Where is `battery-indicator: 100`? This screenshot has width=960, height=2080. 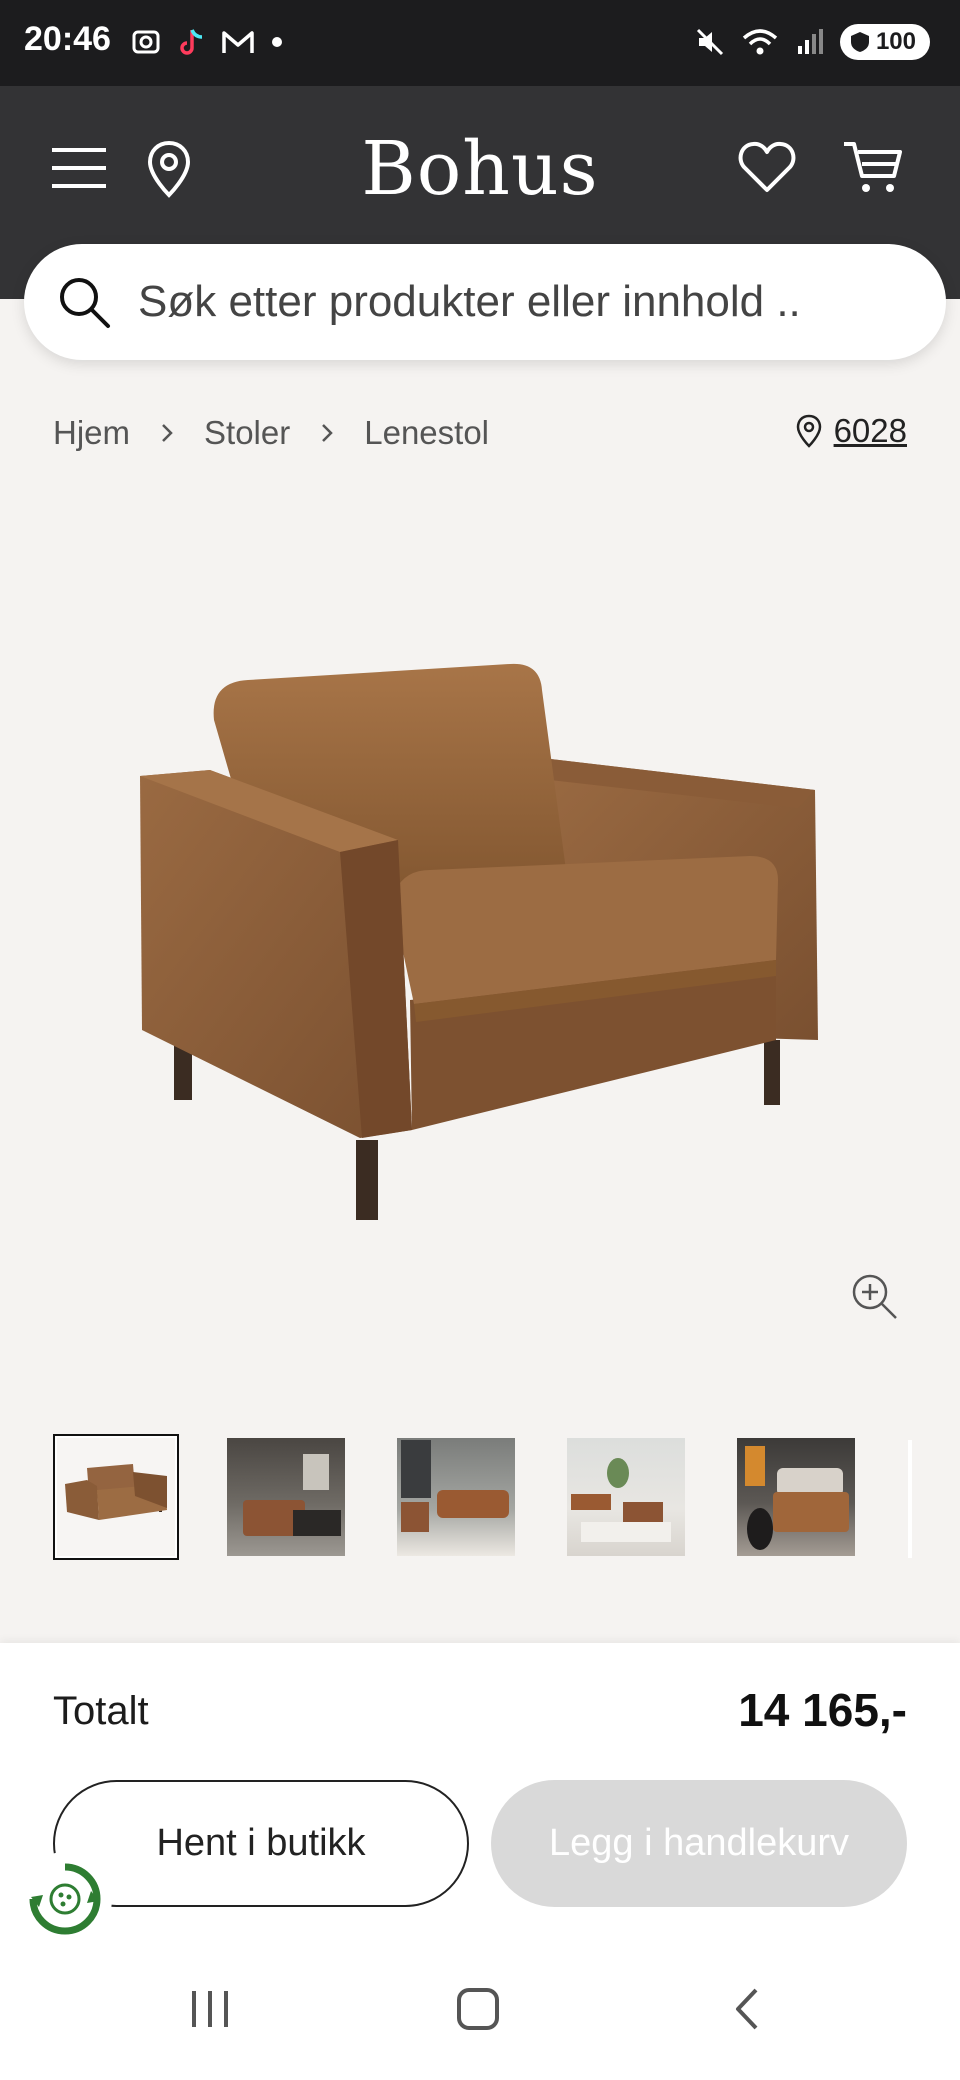 battery-indicator: 100 is located at coordinates (884, 42).